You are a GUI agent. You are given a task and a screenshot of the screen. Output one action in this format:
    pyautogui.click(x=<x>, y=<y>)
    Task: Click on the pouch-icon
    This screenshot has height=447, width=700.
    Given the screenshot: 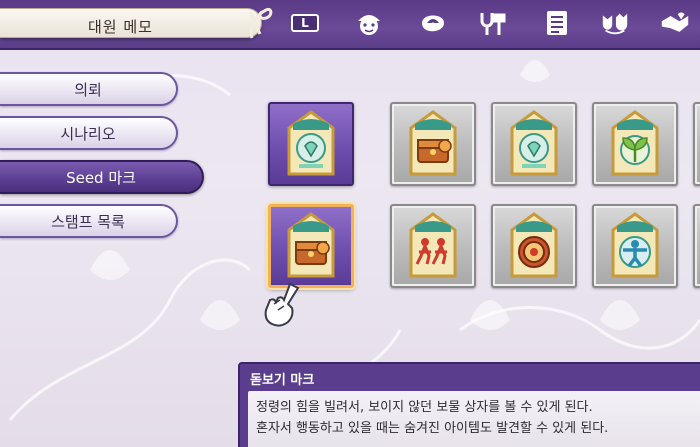 What is the action you would take?
    pyautogui.click(x=433, y=23)
    